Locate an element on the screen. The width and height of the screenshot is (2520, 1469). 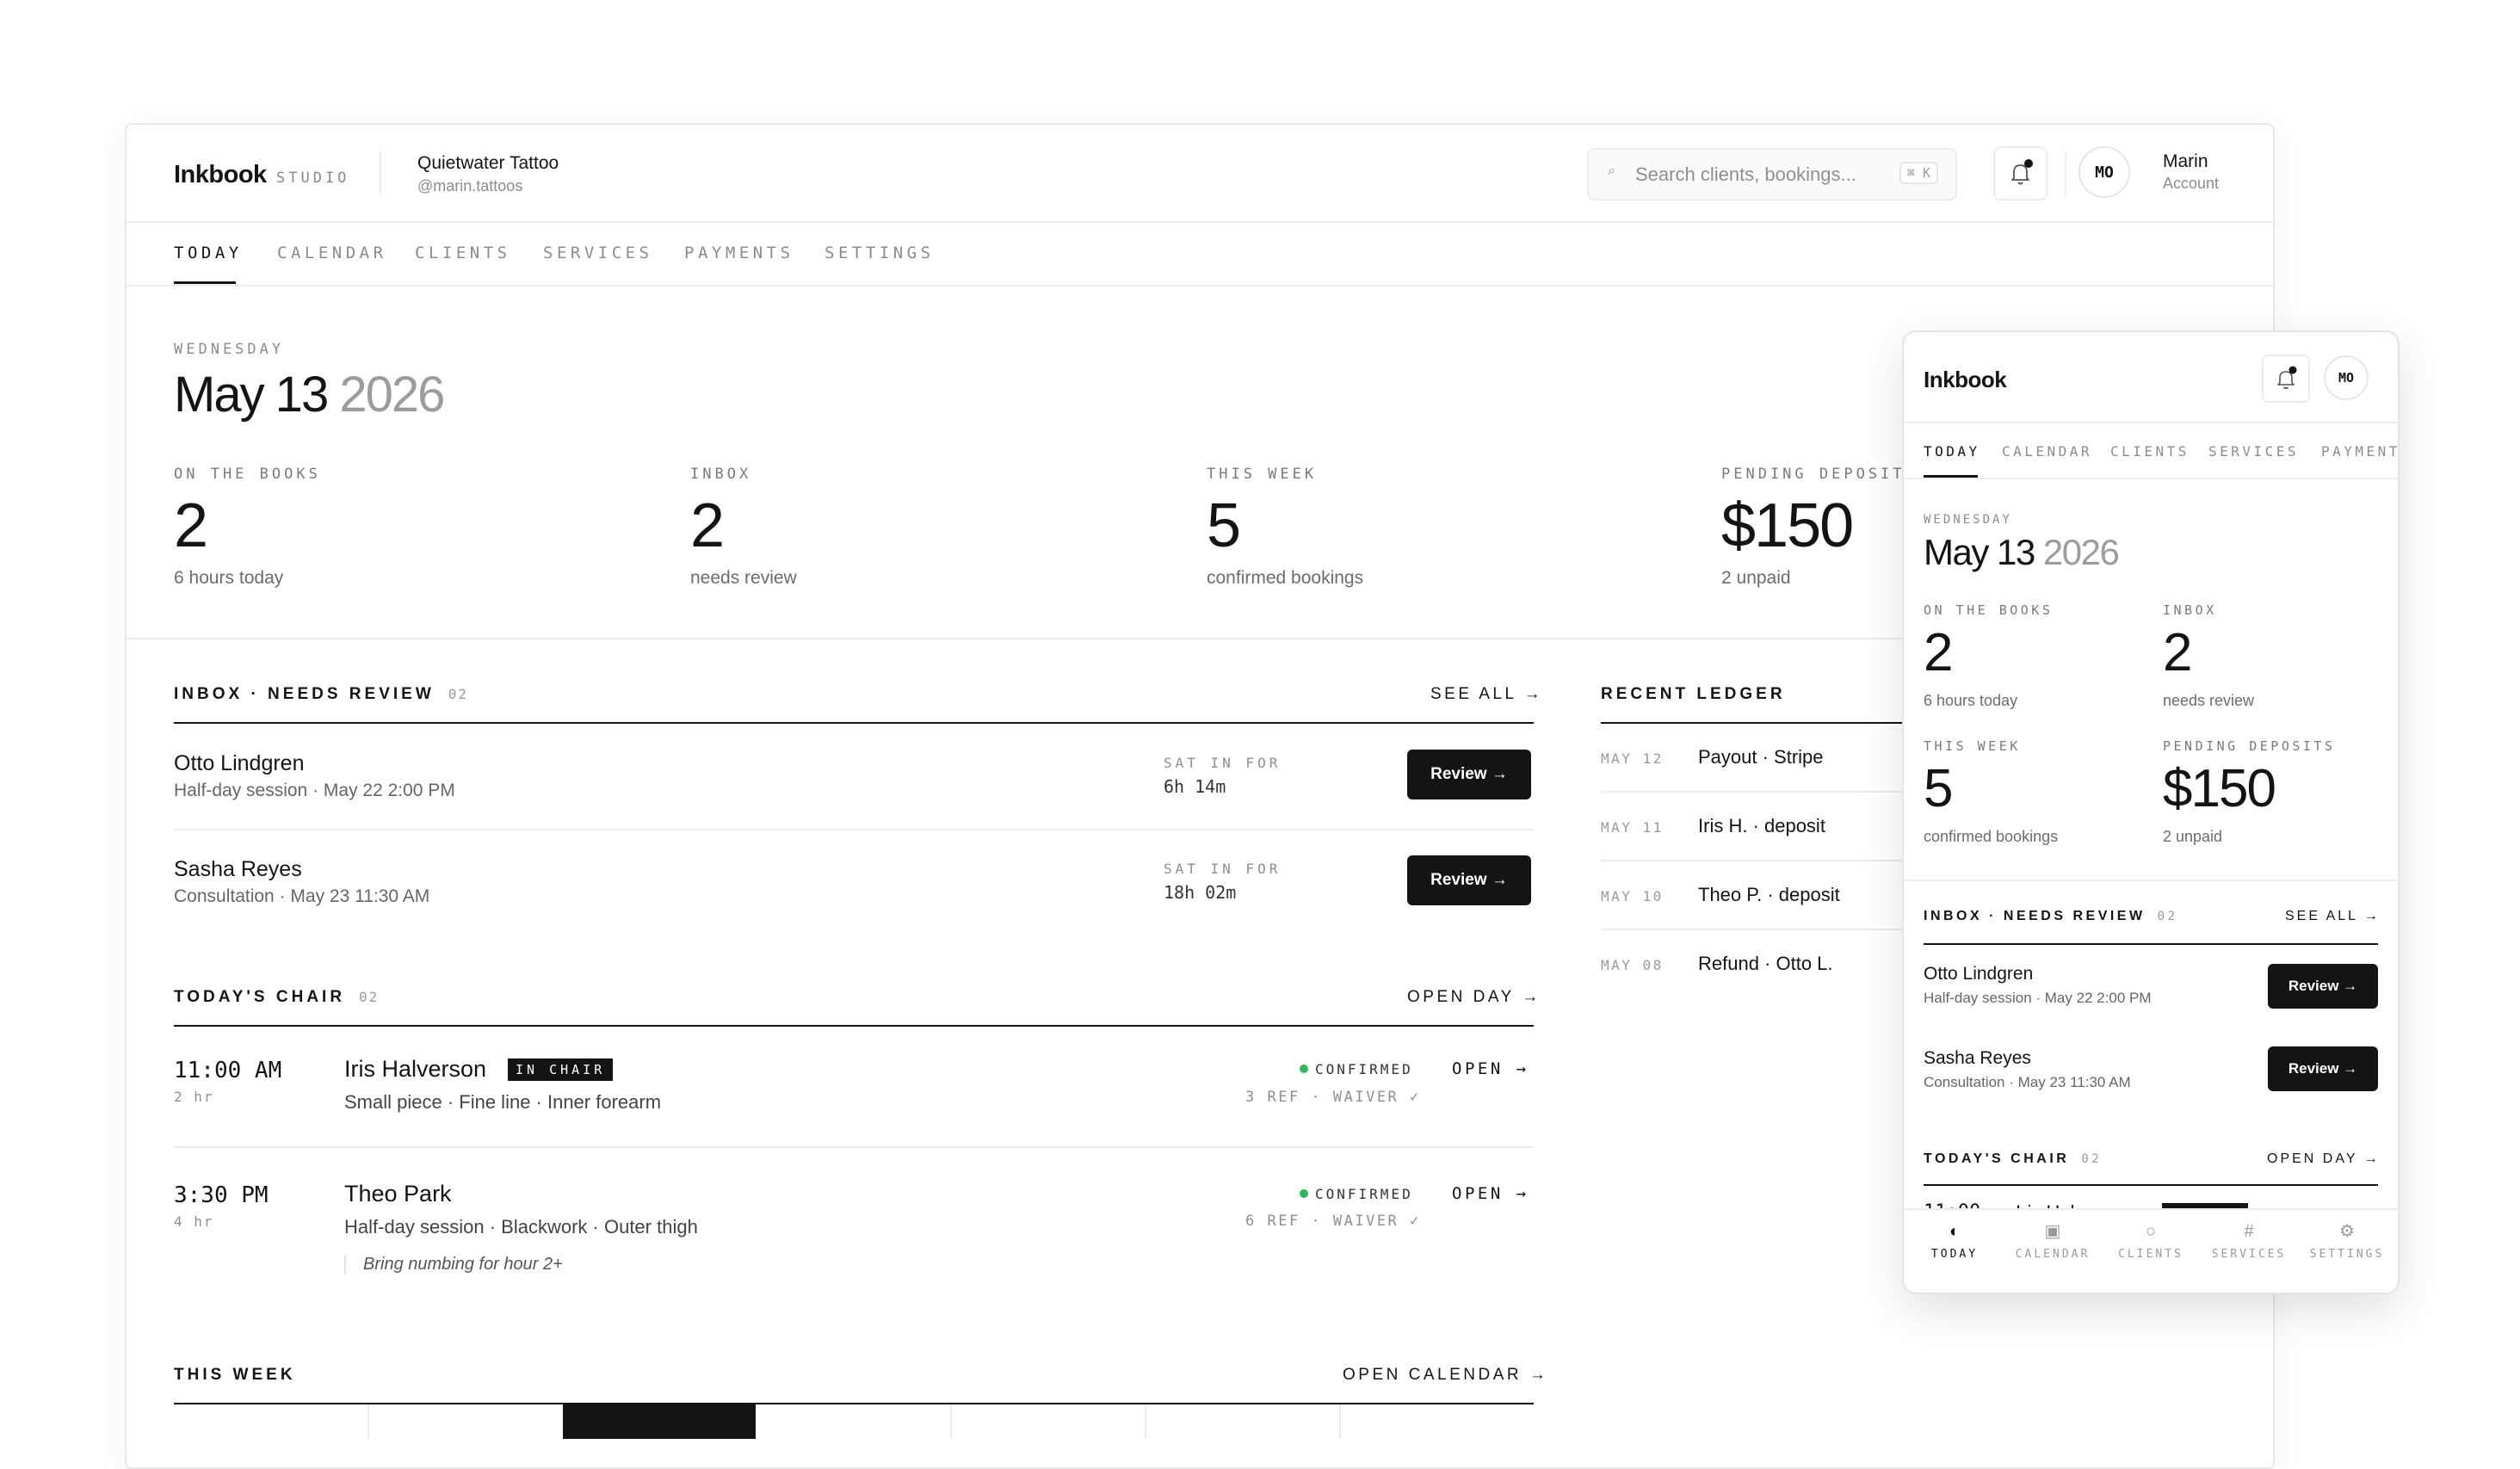
search-icon: ⌕ is located at coordinates (1611, 171).